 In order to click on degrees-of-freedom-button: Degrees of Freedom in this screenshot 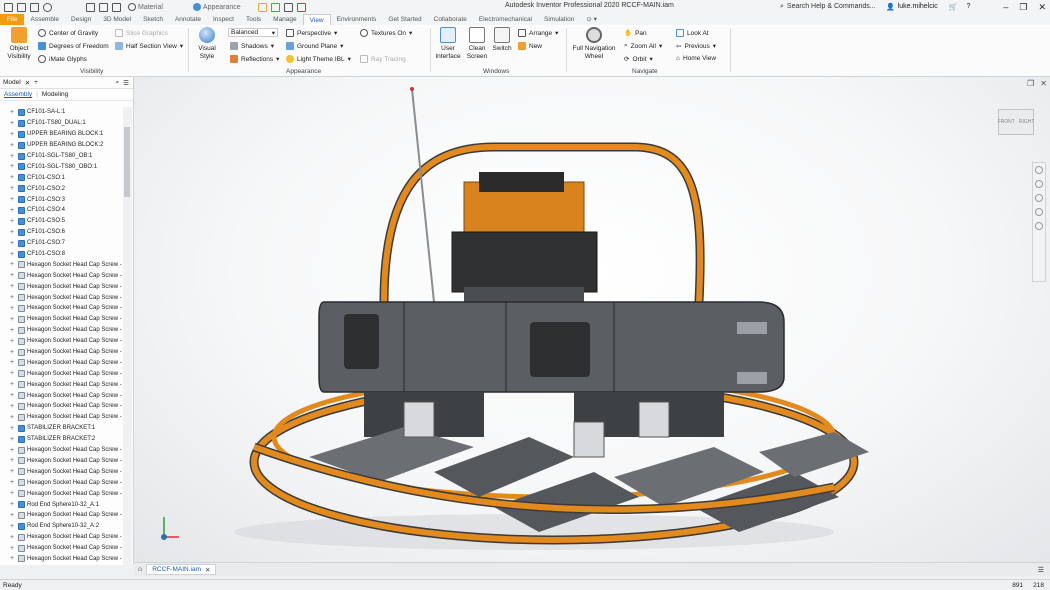, I will do `click(73, 46)`.